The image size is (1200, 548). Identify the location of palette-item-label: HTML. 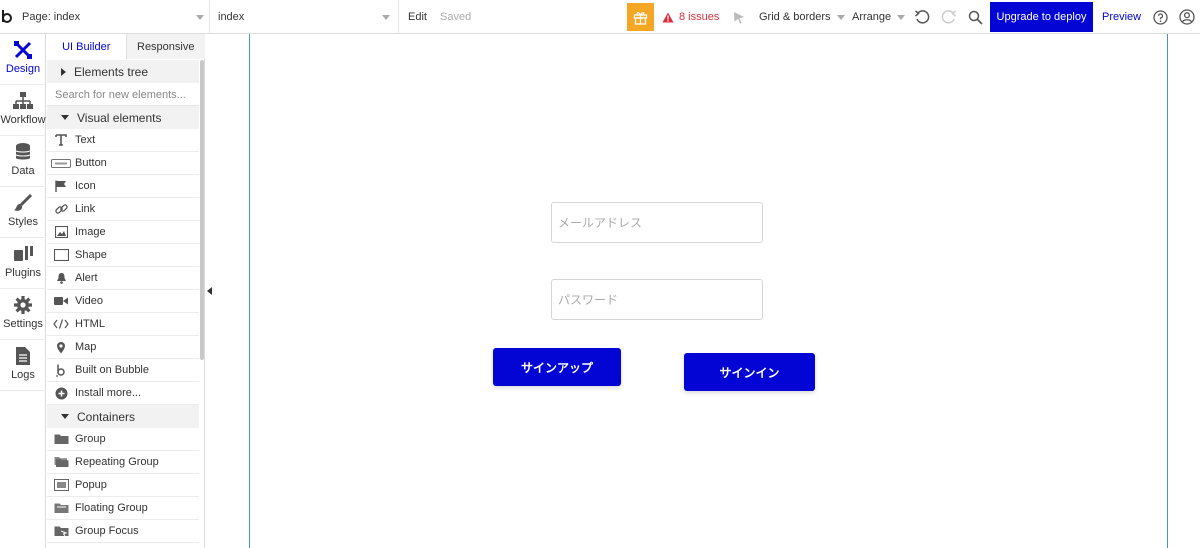
(90, 324).